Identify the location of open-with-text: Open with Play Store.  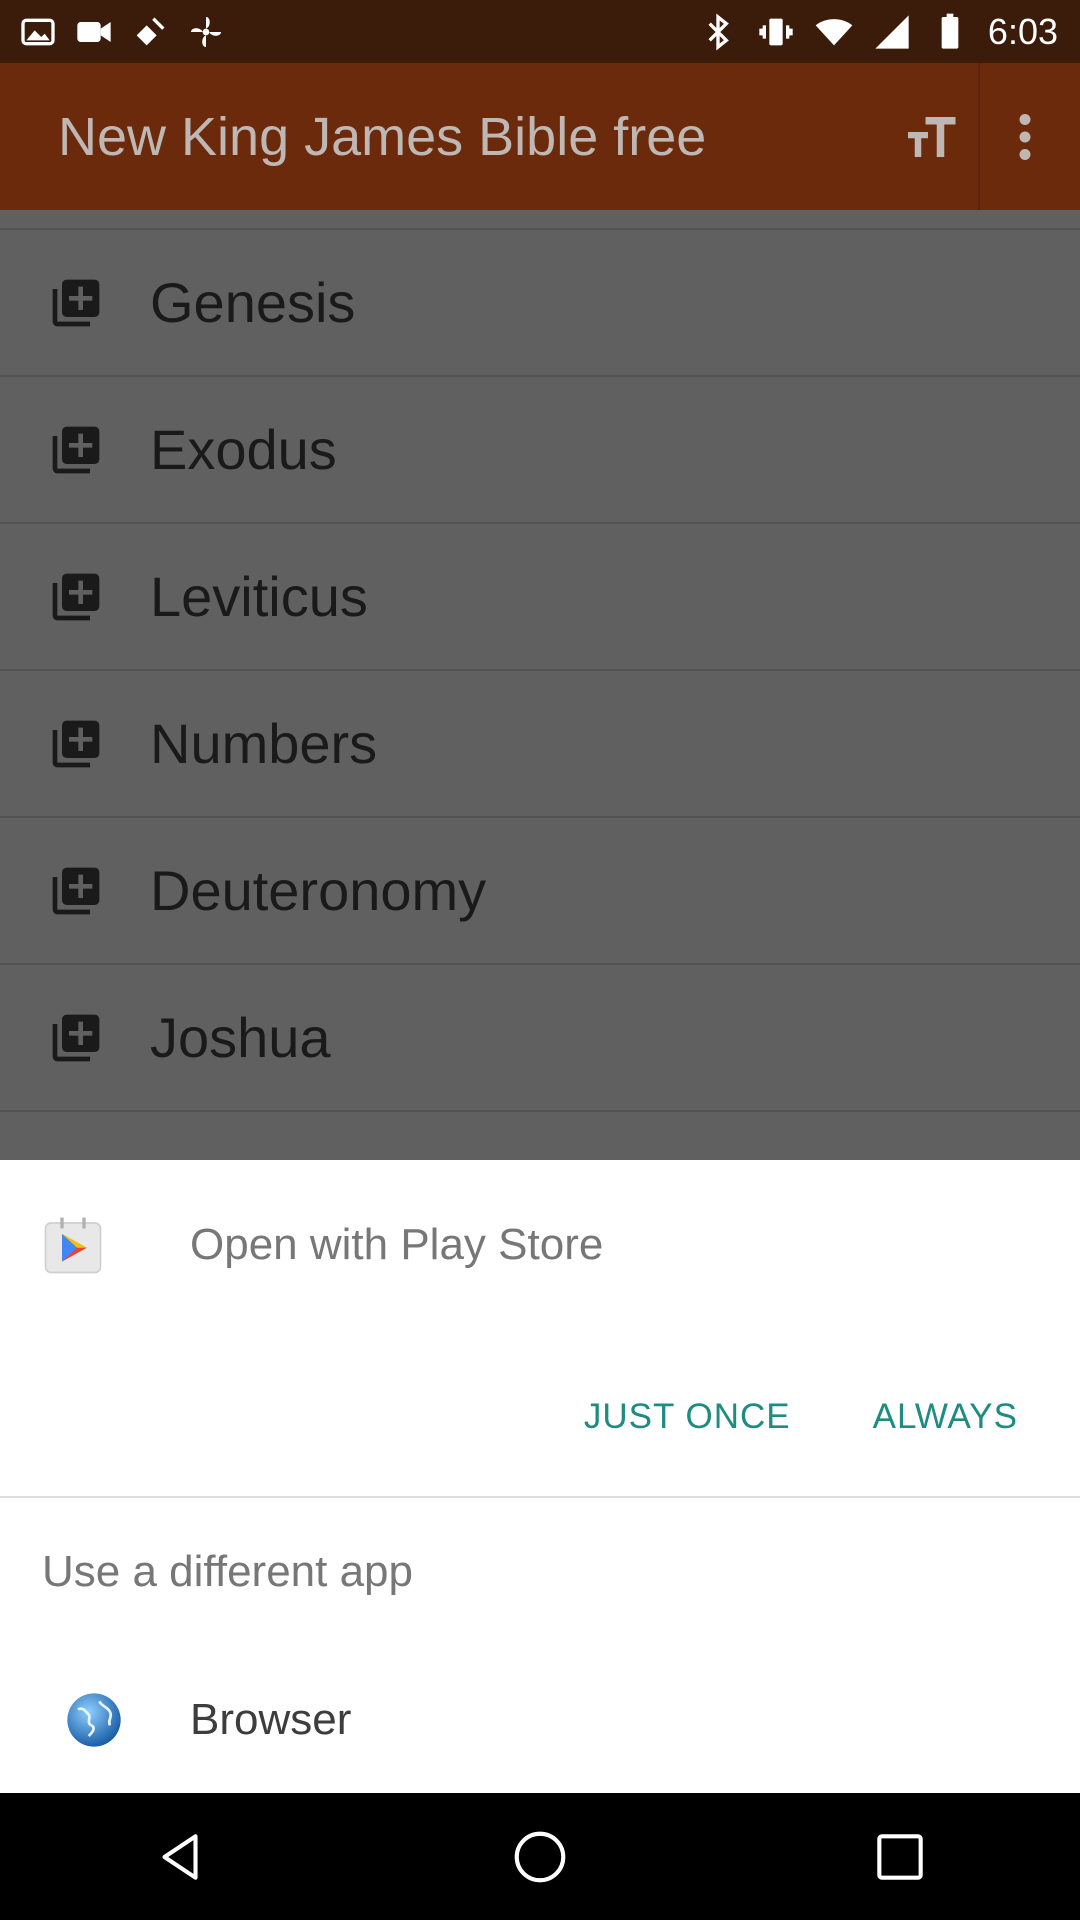
(397, 1244).